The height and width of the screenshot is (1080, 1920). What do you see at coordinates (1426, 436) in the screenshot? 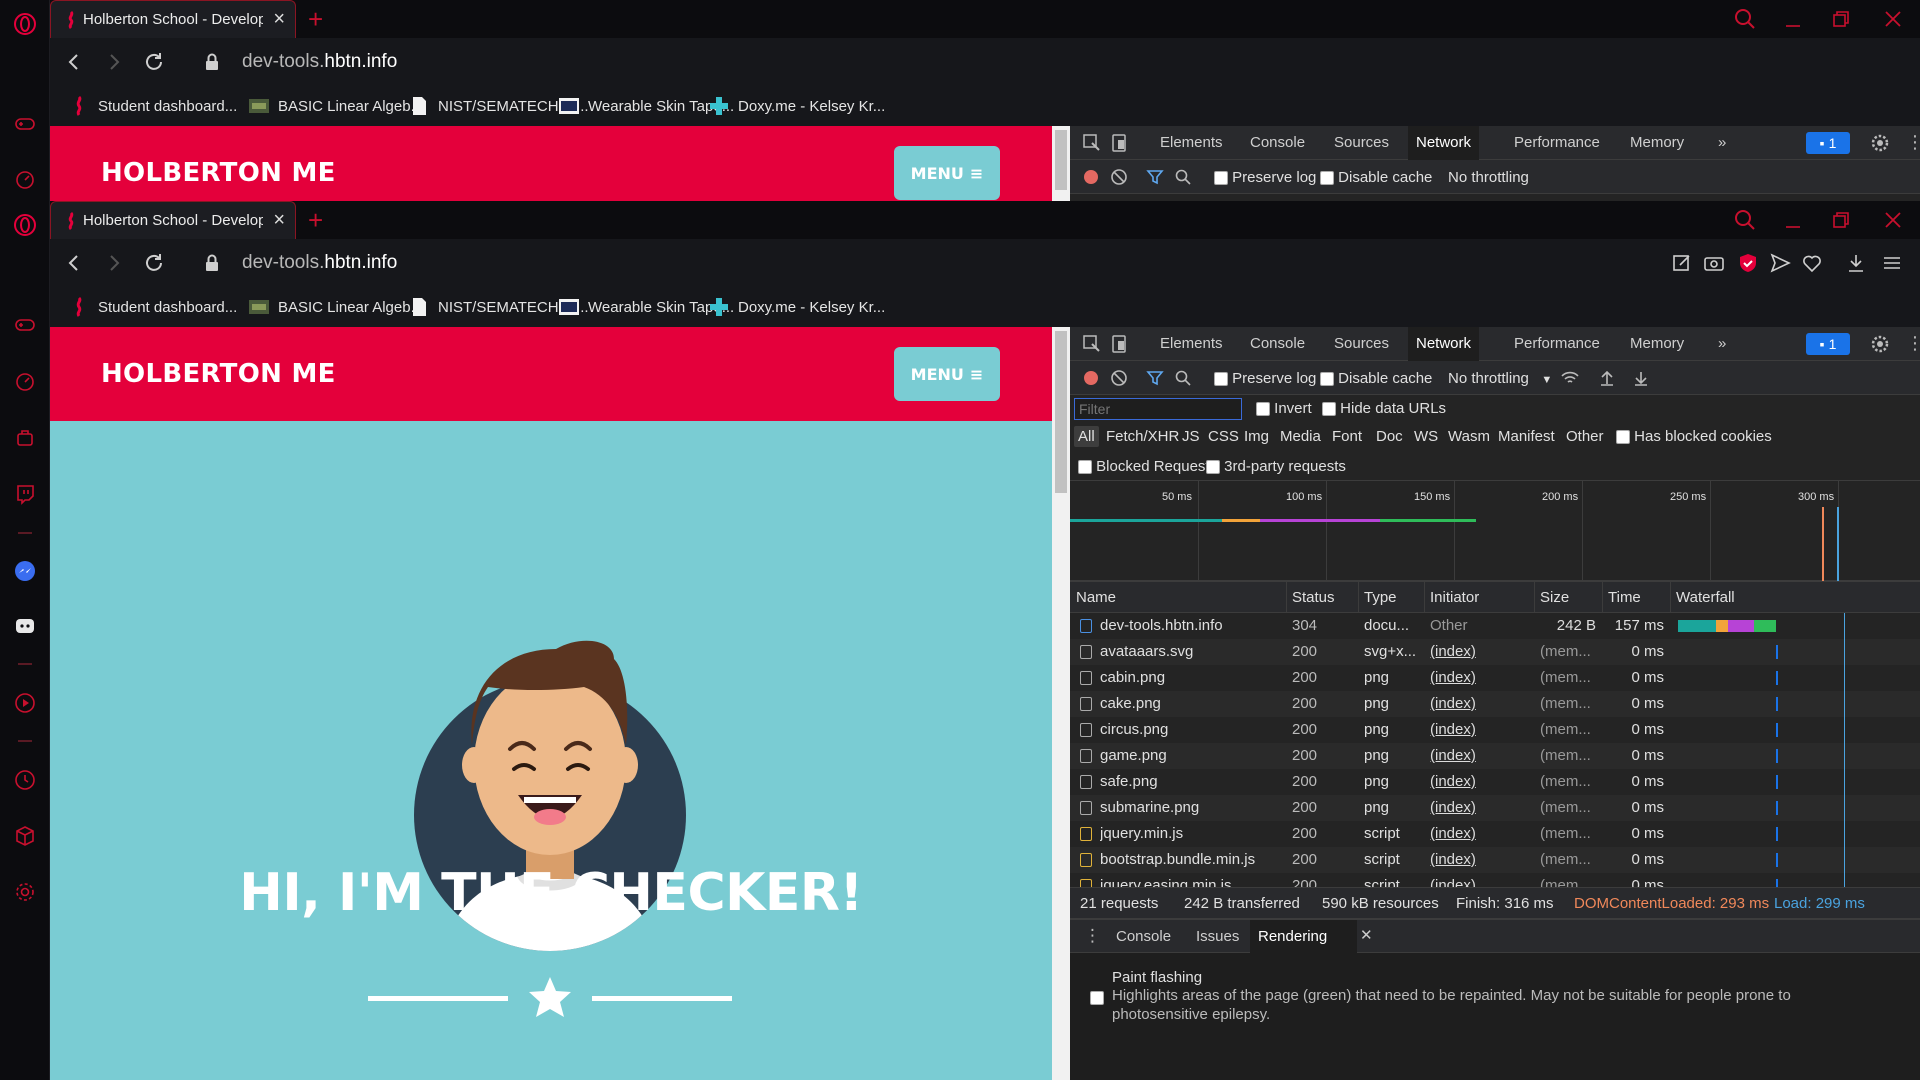
I see `type-filter-ws: WS` at bounding box center [1426, 436].